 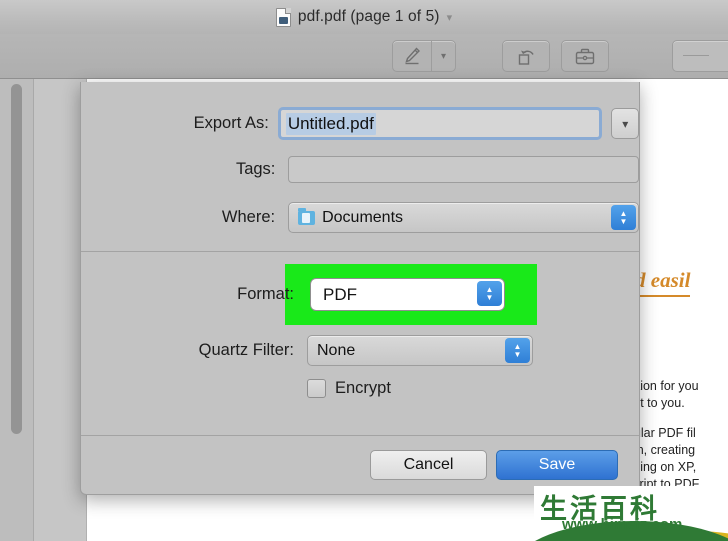 What do you see at coordinates (246, 350) in the screenshot?
I see `quartz-filter-label: Quartz Filter:` at bounding box center [246, 350].